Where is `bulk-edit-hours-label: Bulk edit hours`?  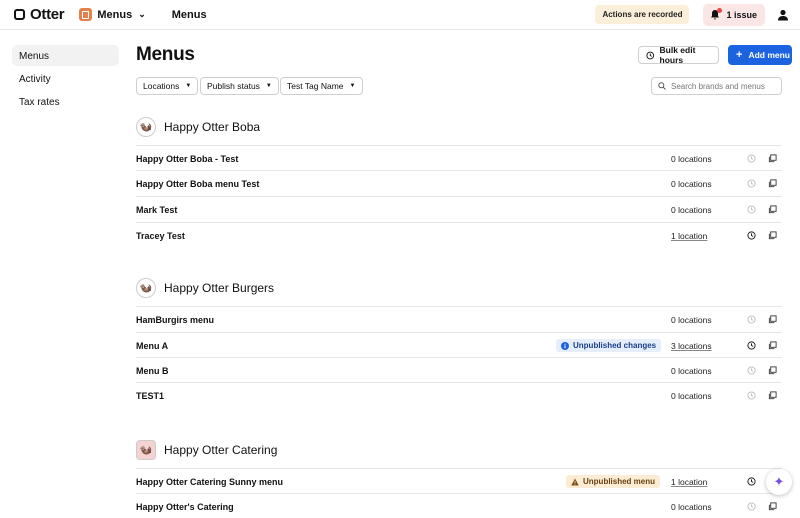 bulk-edit-hours-label: Bulk edit hours is located at coordinates (677, 55).